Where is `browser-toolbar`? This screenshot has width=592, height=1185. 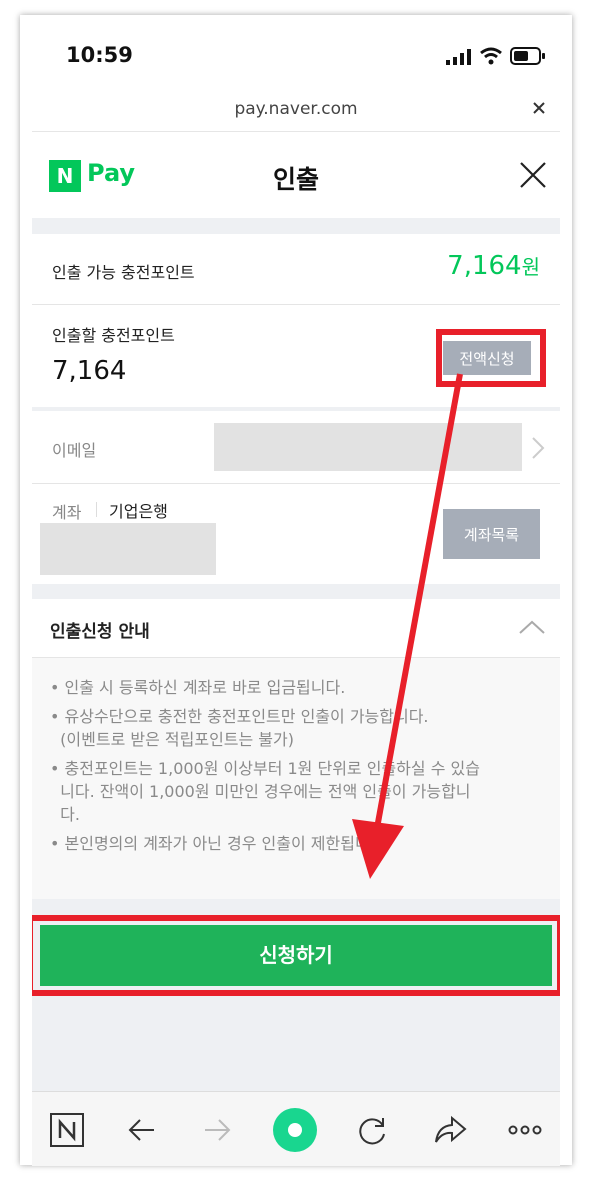
browser-toolbar is located at coordinates (296, 1128).